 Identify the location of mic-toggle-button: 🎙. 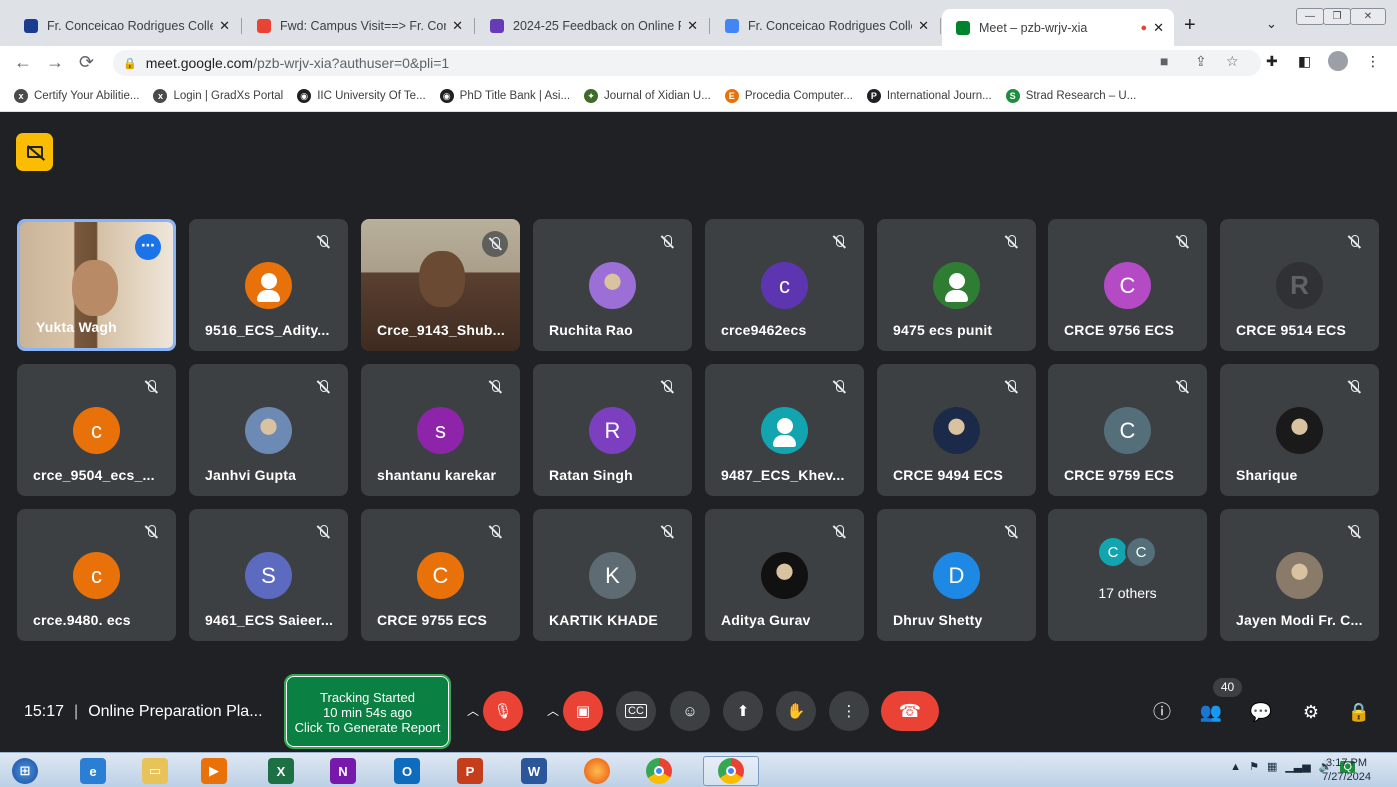
(503, 711).